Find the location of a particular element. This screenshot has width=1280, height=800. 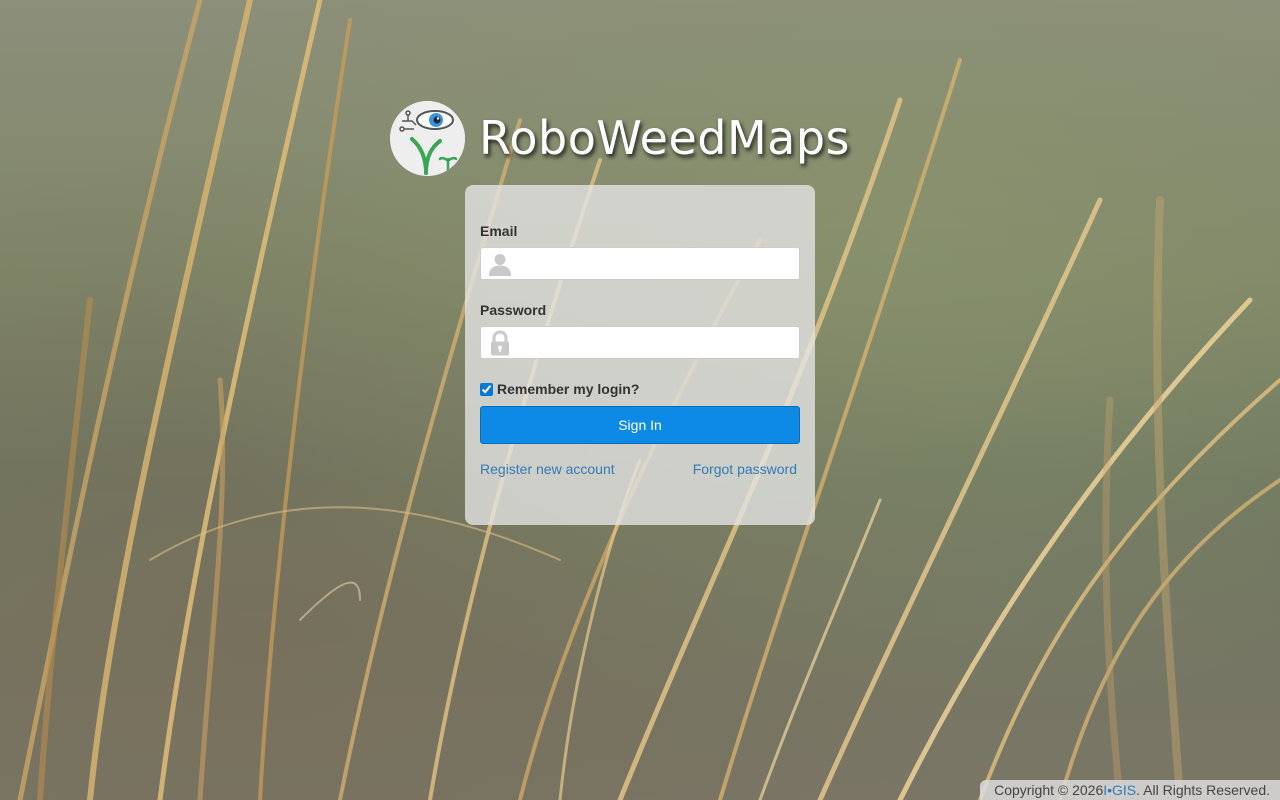

password-field-wrapper is located at coordinates (640, 343).